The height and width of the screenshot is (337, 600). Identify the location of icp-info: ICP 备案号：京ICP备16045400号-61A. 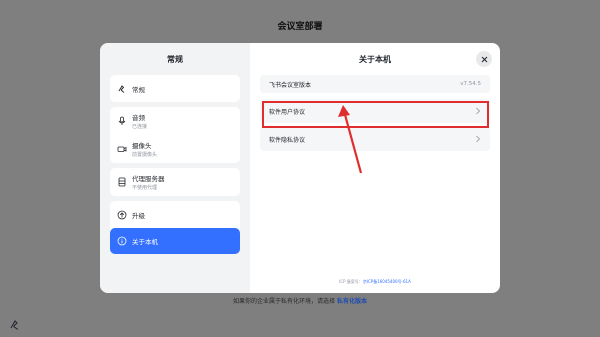
(375, 282).